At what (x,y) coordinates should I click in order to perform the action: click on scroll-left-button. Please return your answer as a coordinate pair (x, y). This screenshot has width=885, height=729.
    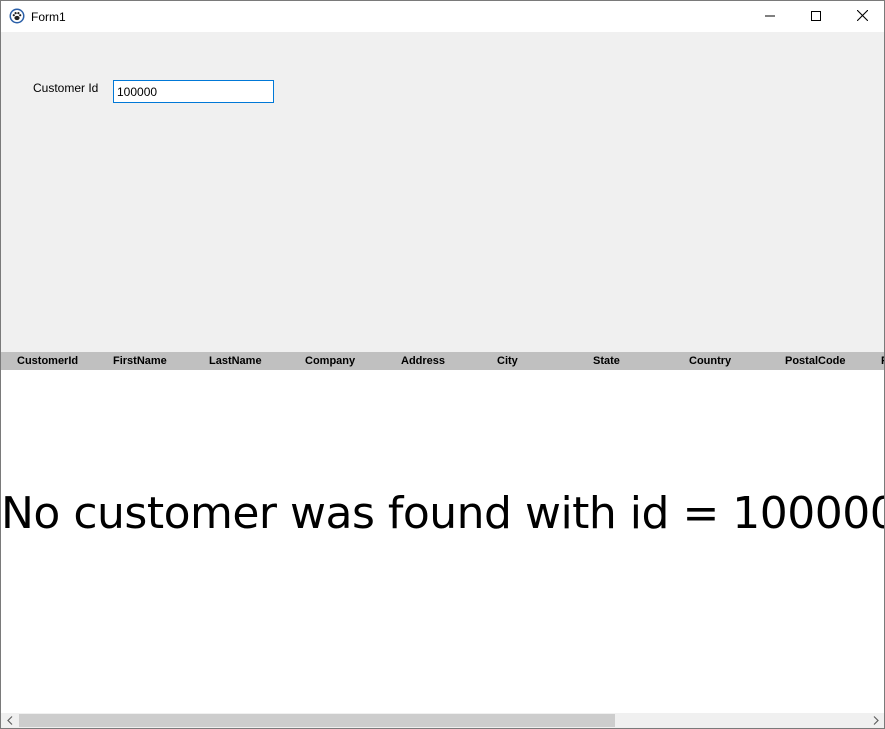
    Looking at the image, I should click on (9, 720).